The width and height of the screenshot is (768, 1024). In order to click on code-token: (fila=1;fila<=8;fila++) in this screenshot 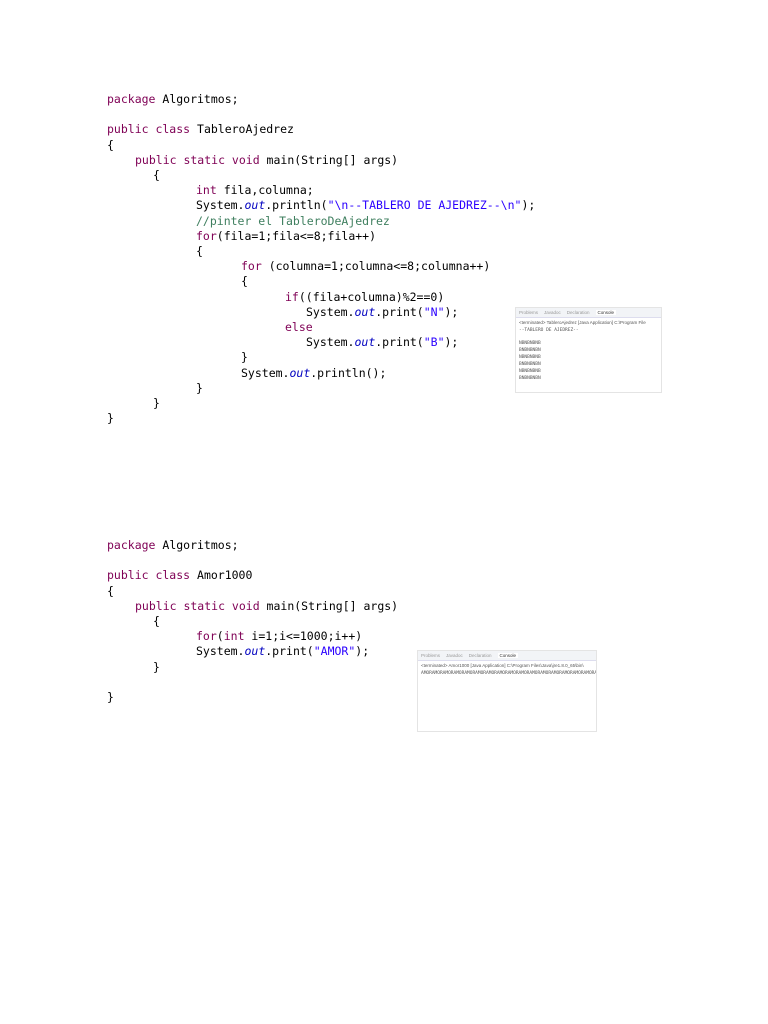, I will do `click(296, 235)`.